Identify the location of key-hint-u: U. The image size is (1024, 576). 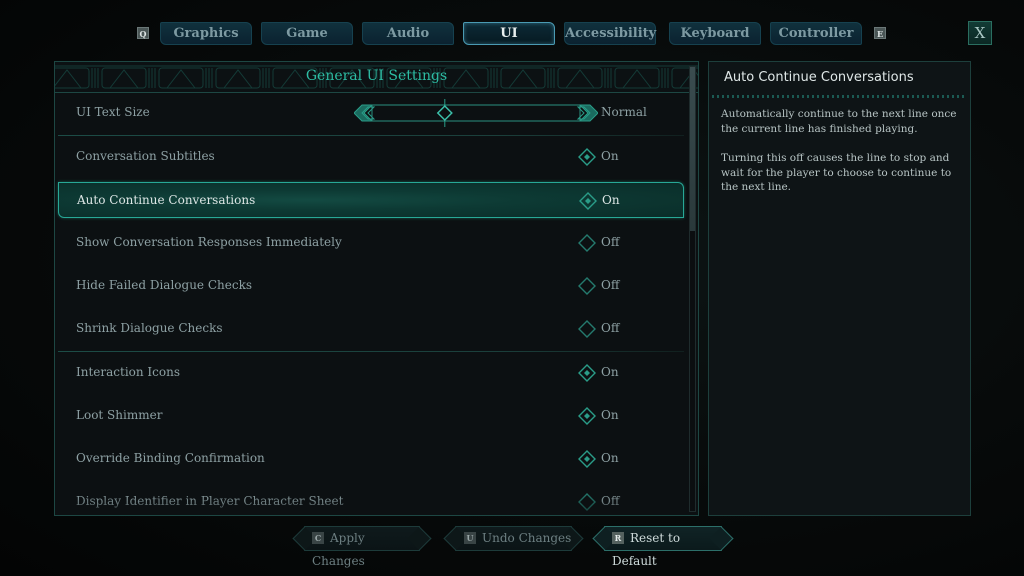
(470, 537).